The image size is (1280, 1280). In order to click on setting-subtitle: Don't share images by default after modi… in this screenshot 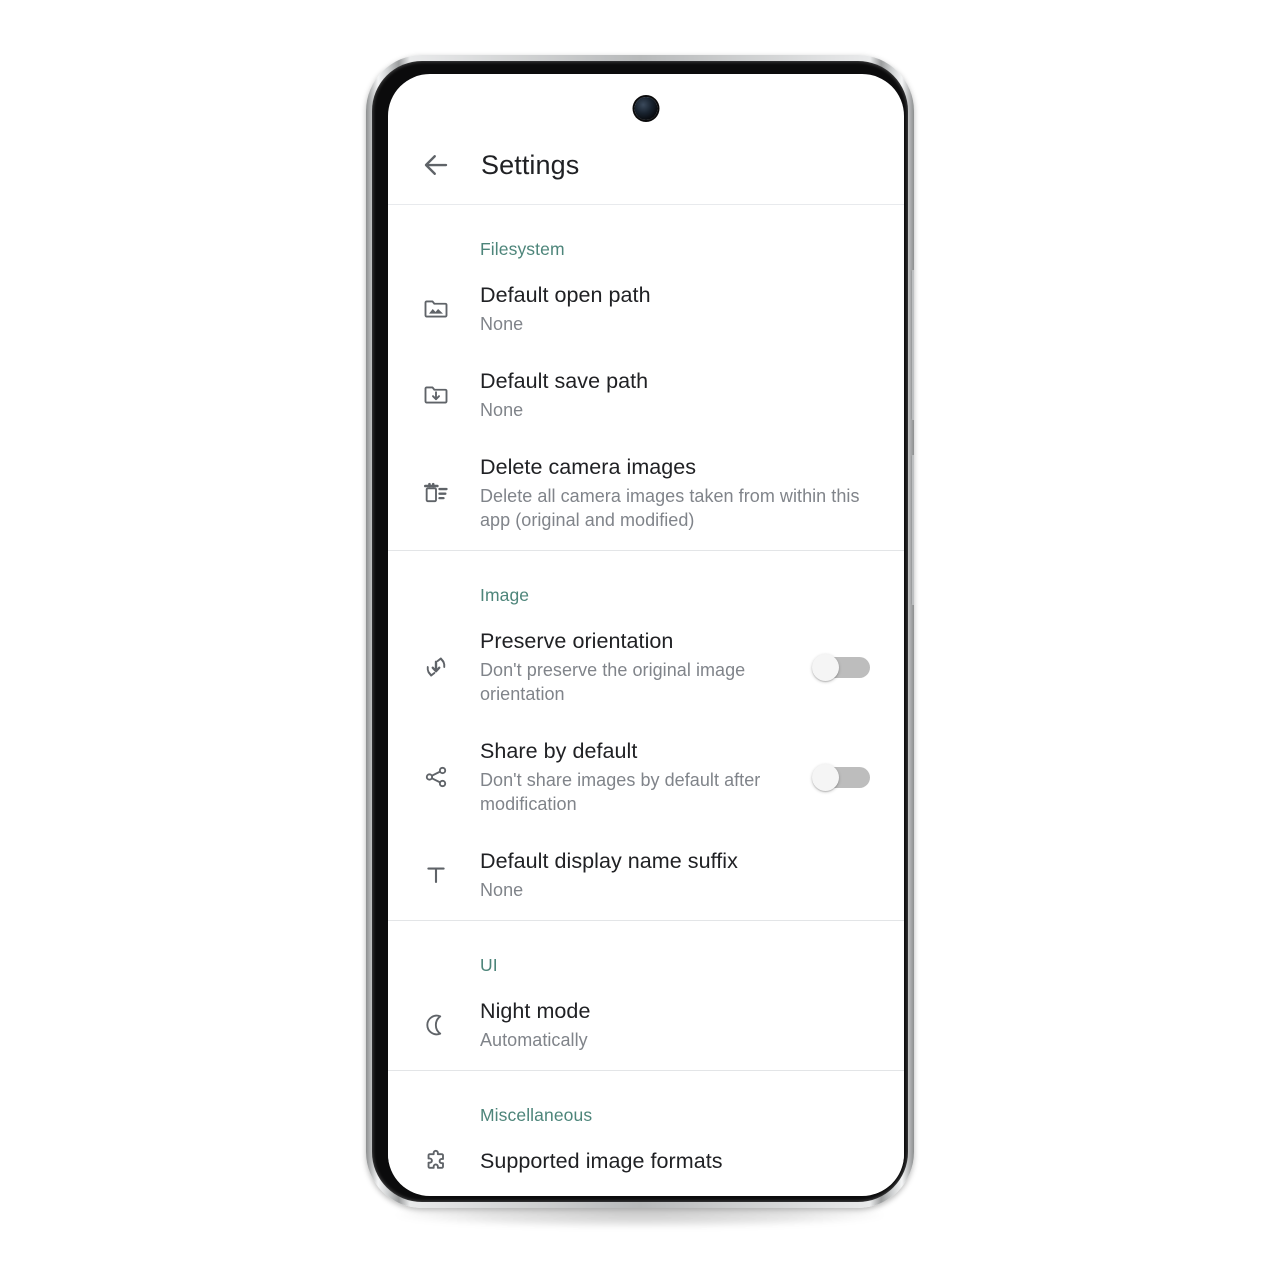, I will do `click(620, 792)`.